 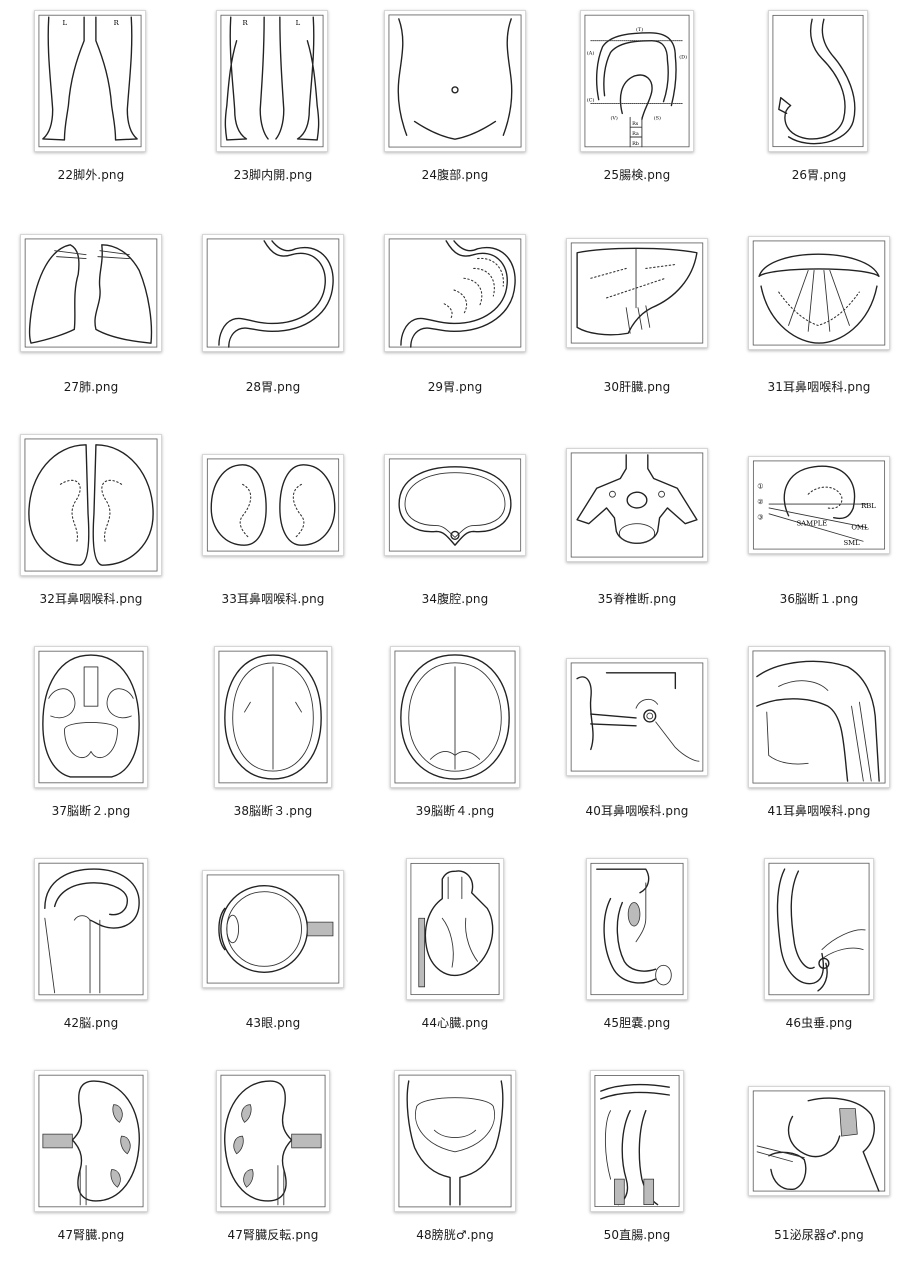 I want to click on file-item: 35脊椎断.png, so click(x=637, y=530).